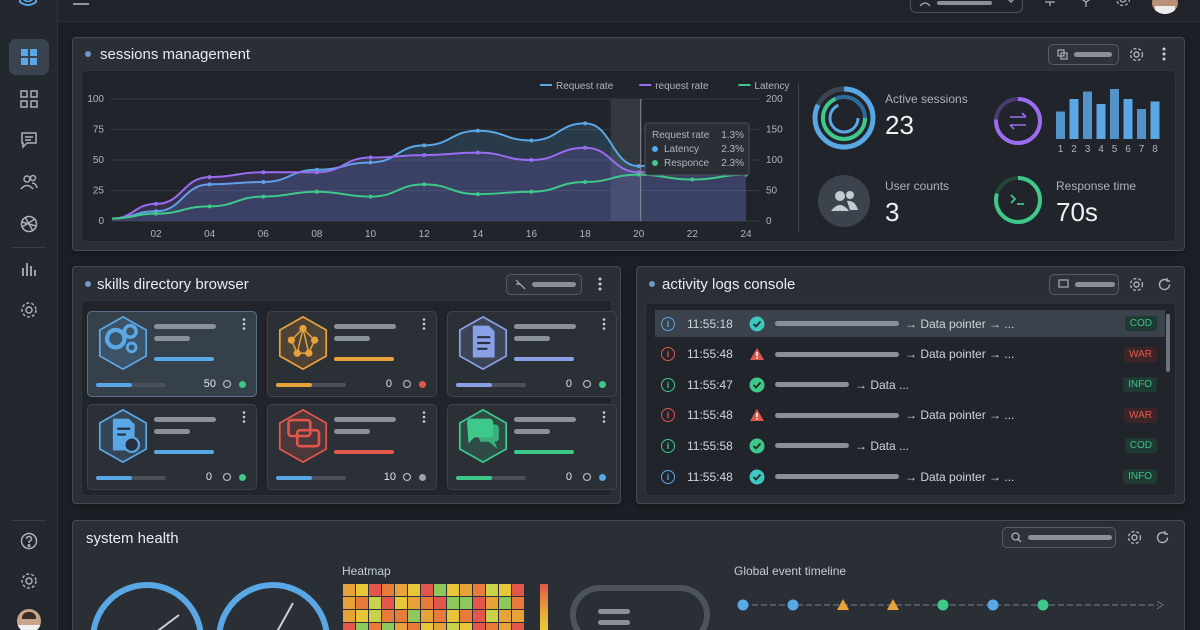 This screenshot has height=630, width=1200. I want to click on sidebar-item-messages, so click(29, 140).